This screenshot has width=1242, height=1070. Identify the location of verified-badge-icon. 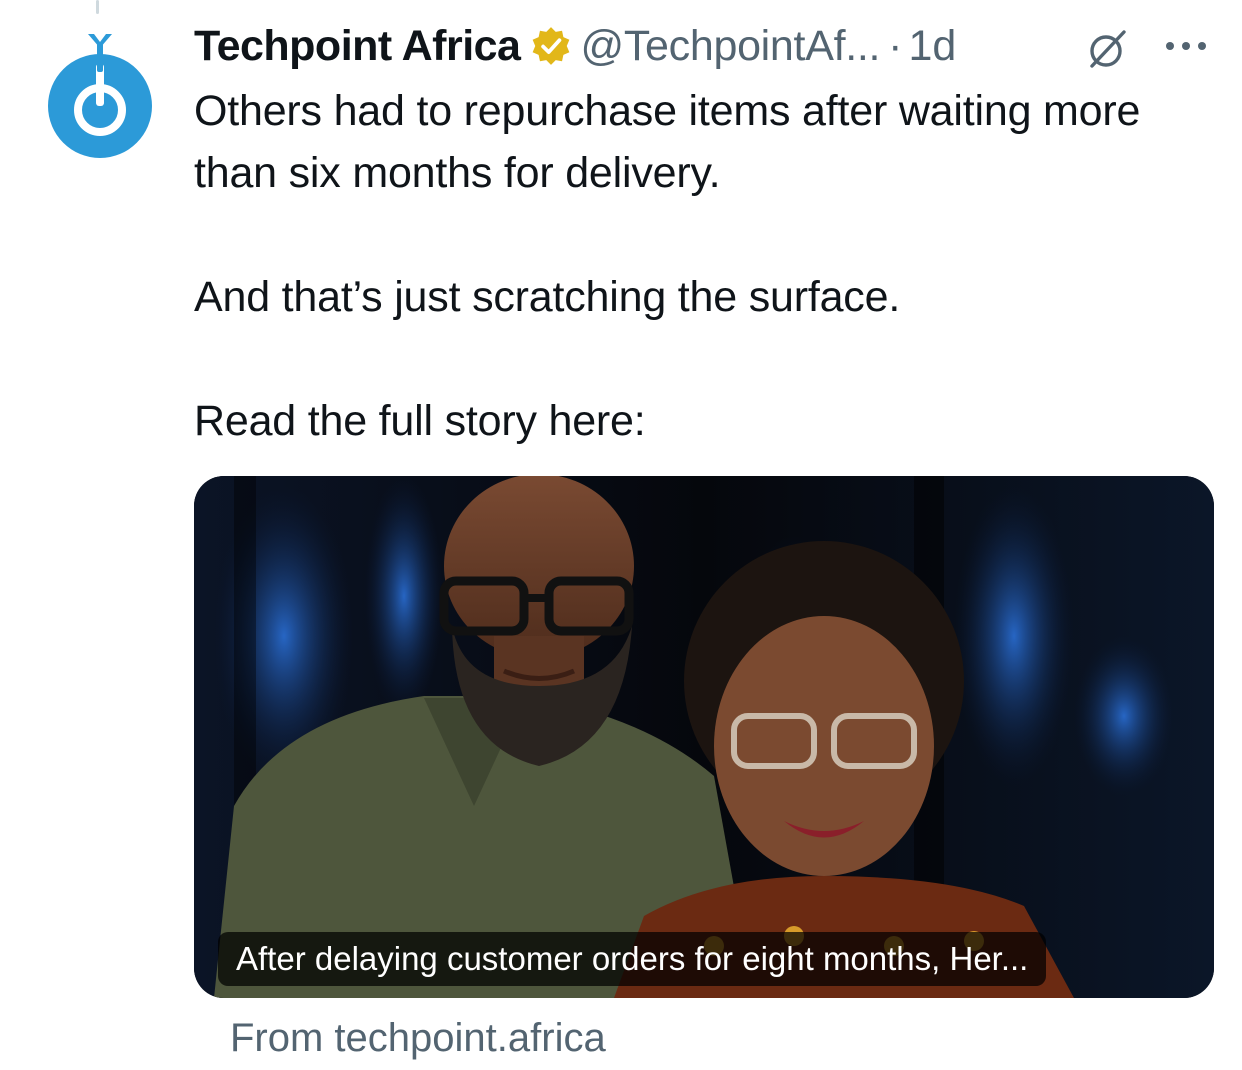
(551, 46).